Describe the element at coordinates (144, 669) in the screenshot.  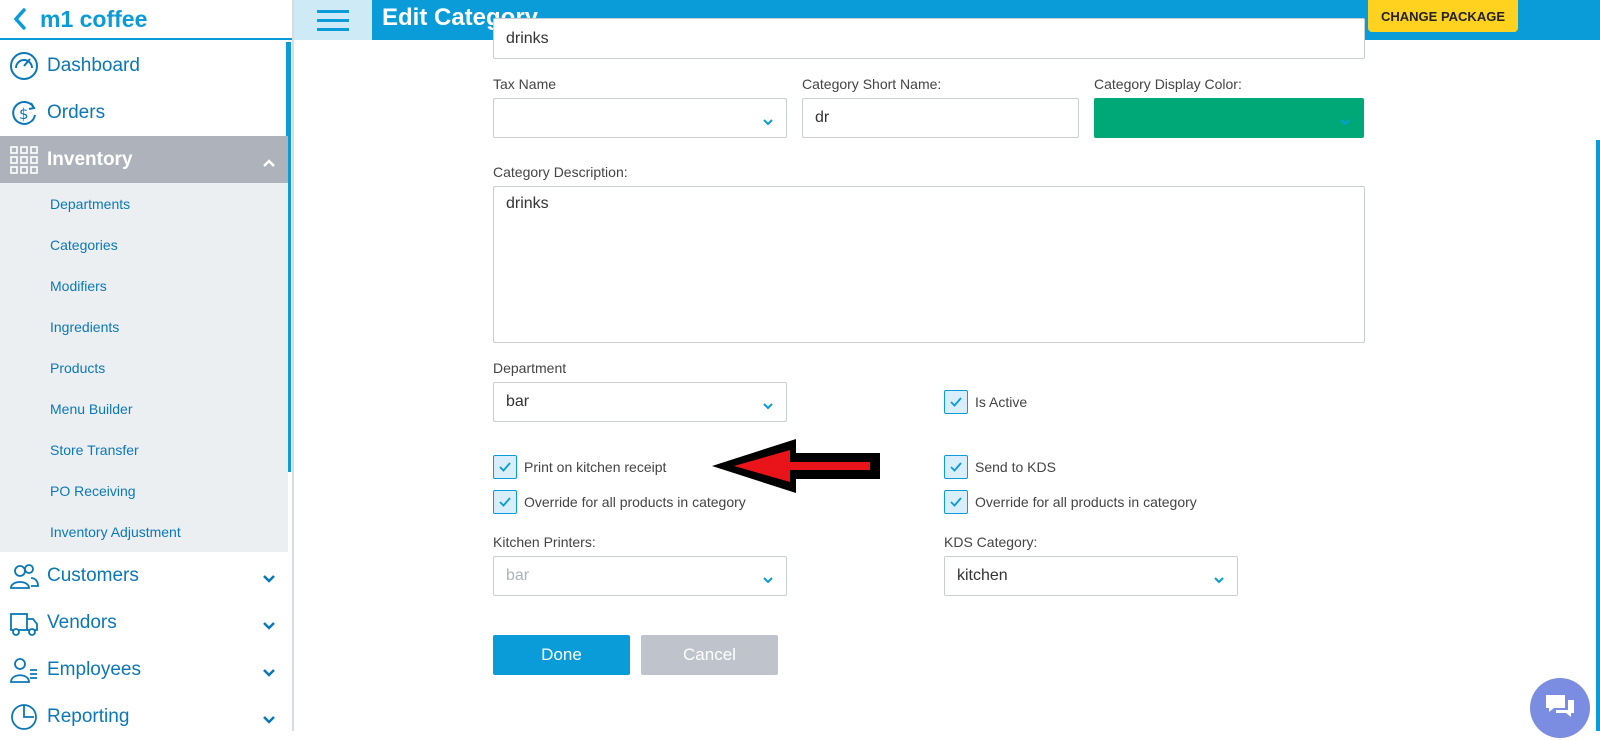
I see `sidebar-item-employees: Employees` at that location.